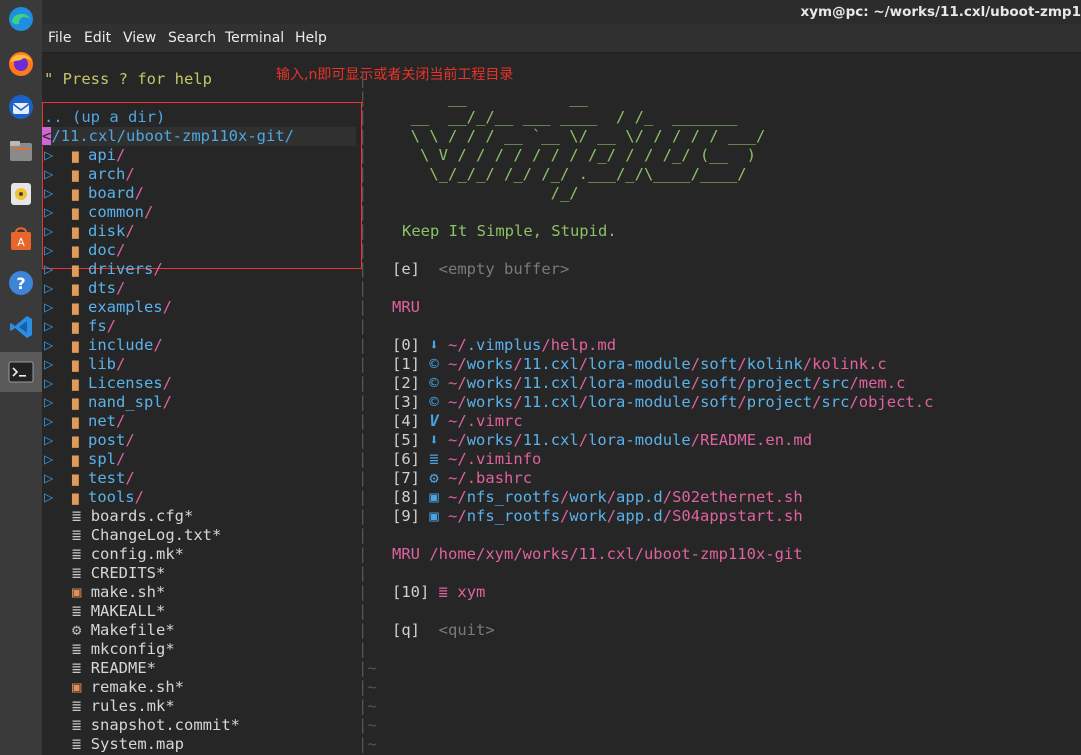 This screenshot has height=755, width=1081. I want to click on tree-file-item: ≣ boards.cfg*, so click(118, 516).